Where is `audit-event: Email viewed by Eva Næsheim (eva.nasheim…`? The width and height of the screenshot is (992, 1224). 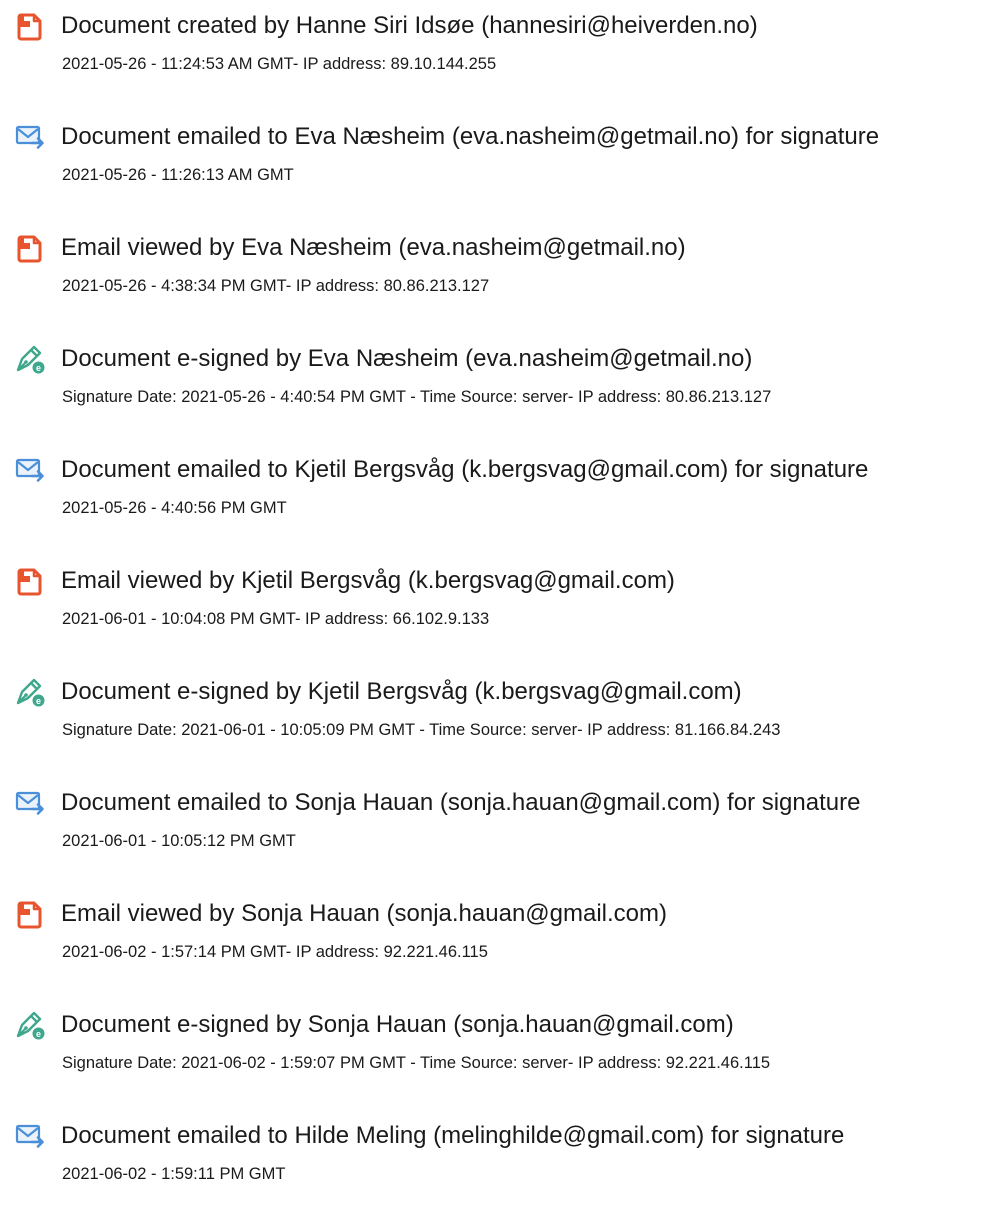 audit-event: Email viewed by Eva Næsheim (eva.nasheim… is located at coordinates (496, 272).